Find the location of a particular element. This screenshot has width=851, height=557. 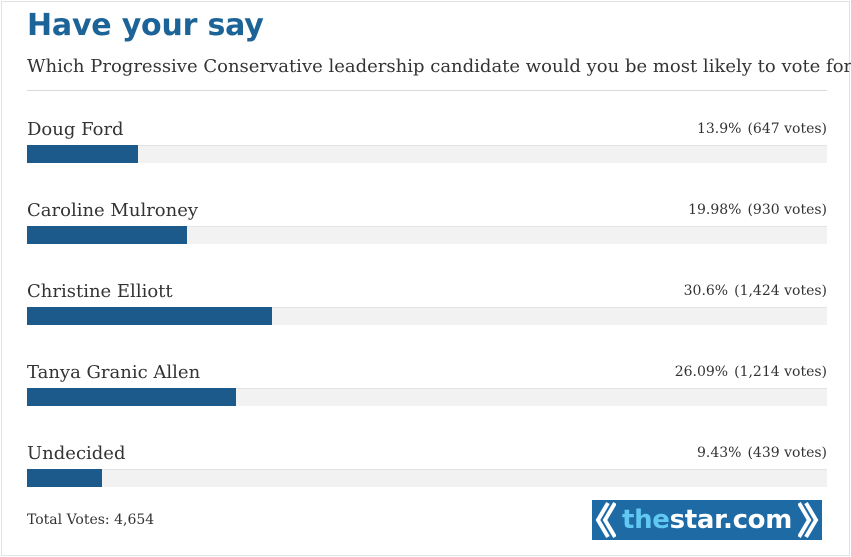

chevron-left-icon is located at coordinates (605, 520).